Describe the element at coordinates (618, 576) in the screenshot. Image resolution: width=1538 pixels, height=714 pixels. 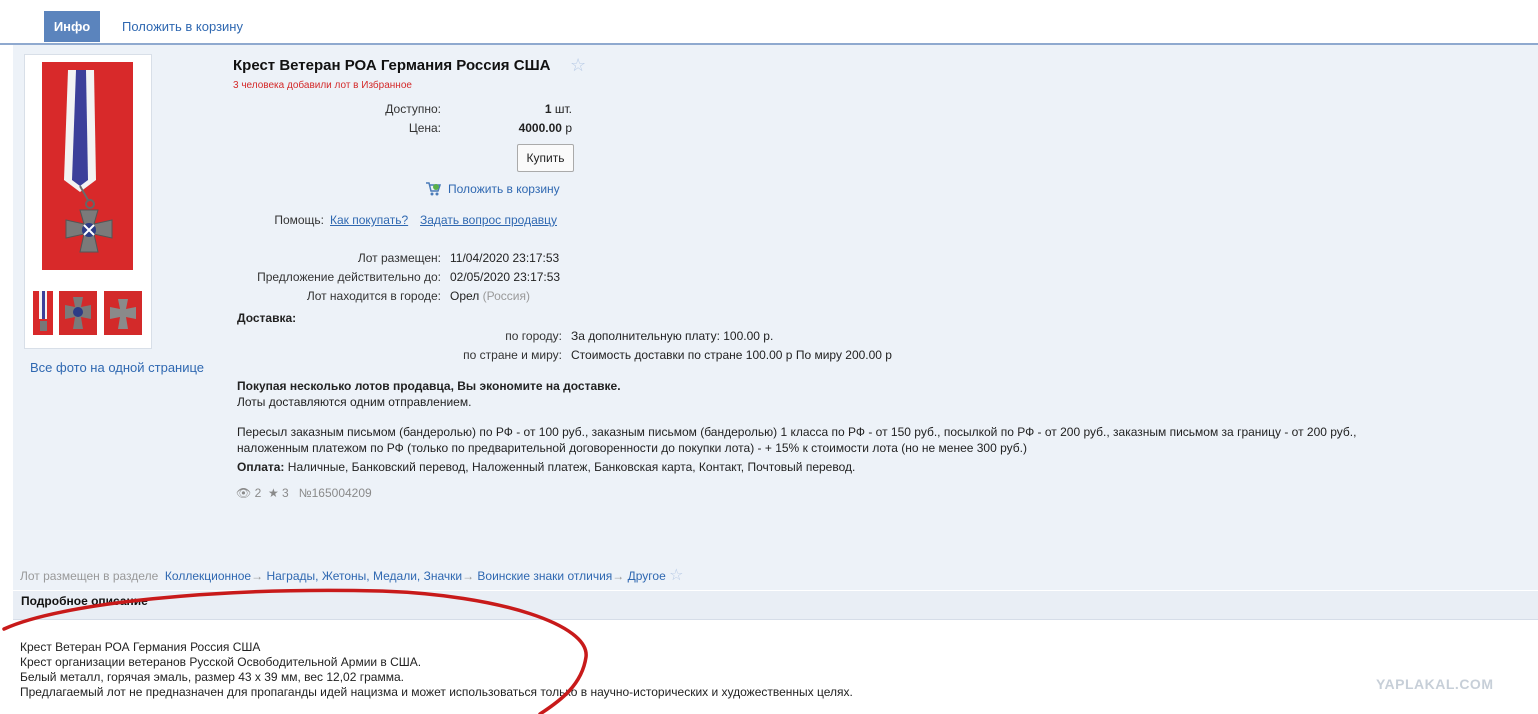
I see `breadcrumb-arrow-3: →` at that location.